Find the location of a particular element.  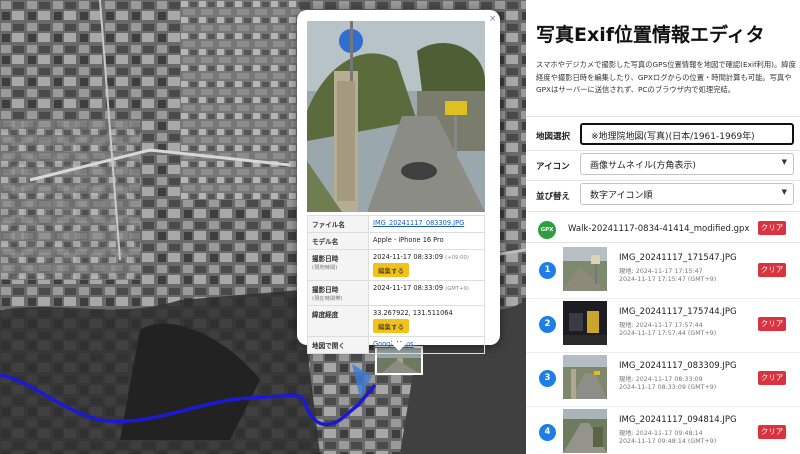

app-title: 写真Exif位置情報エディタ is located at coordinates (650, 35).